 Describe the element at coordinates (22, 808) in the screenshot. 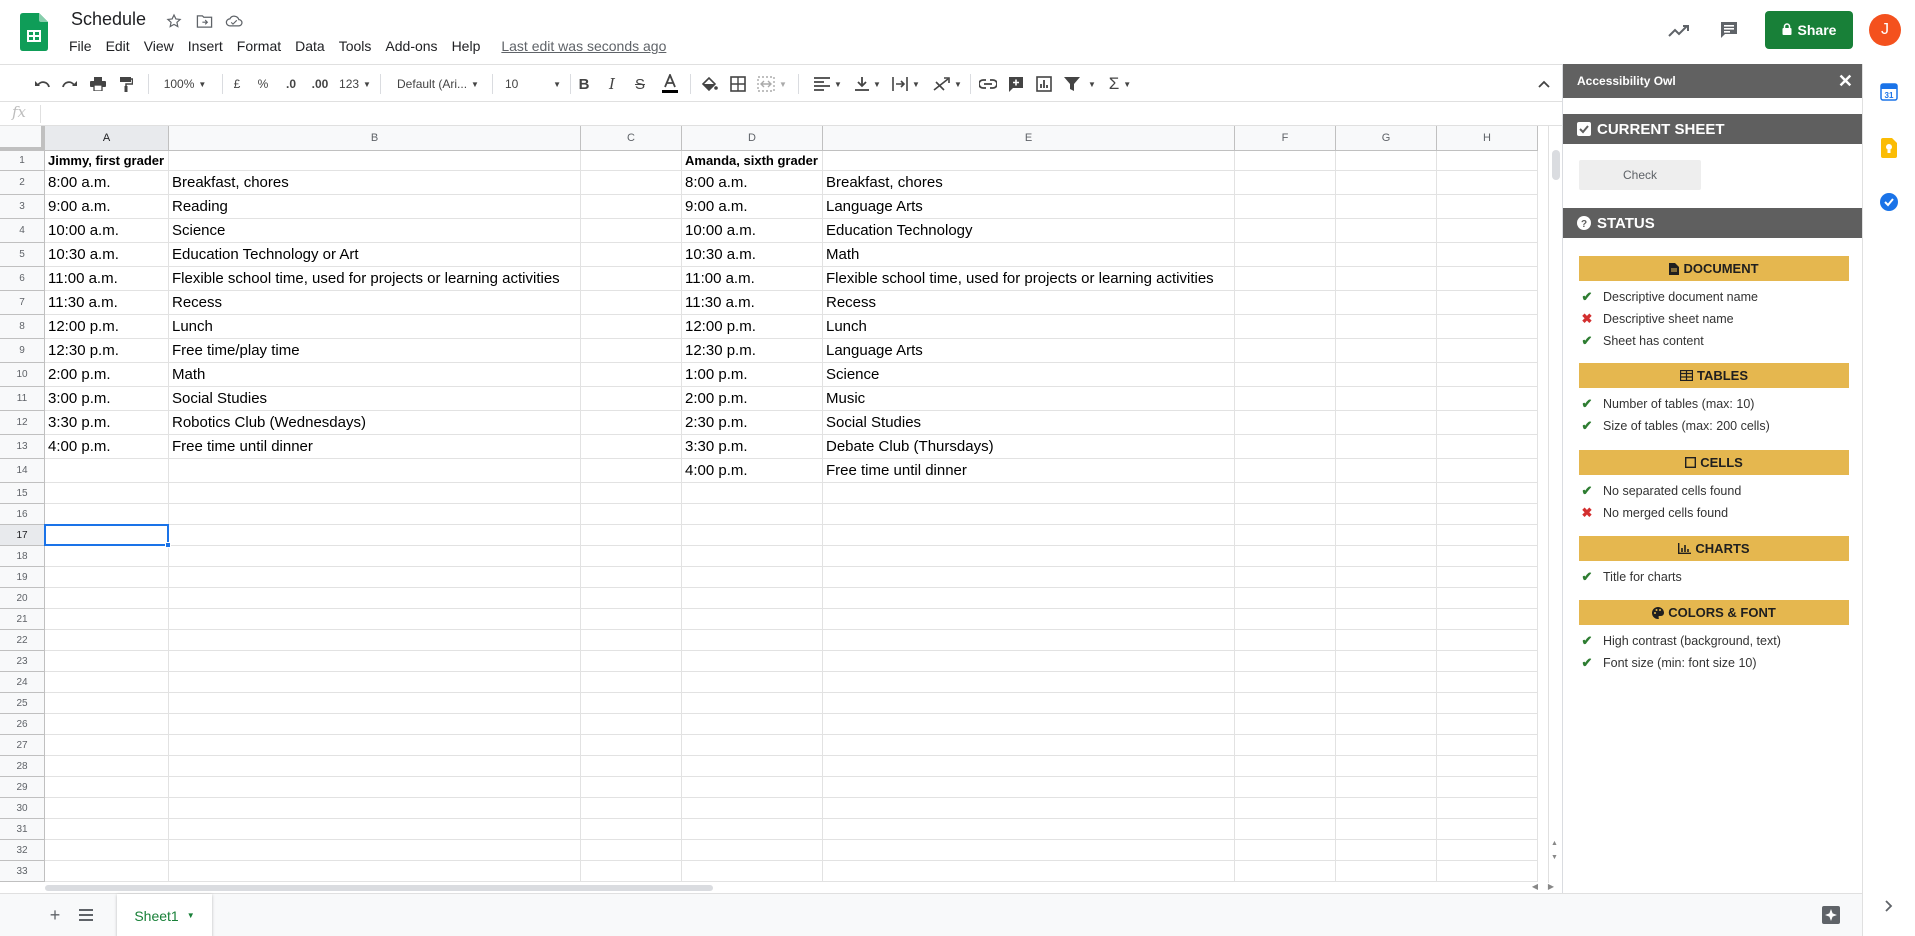

I see `row-header: 30` at that location.